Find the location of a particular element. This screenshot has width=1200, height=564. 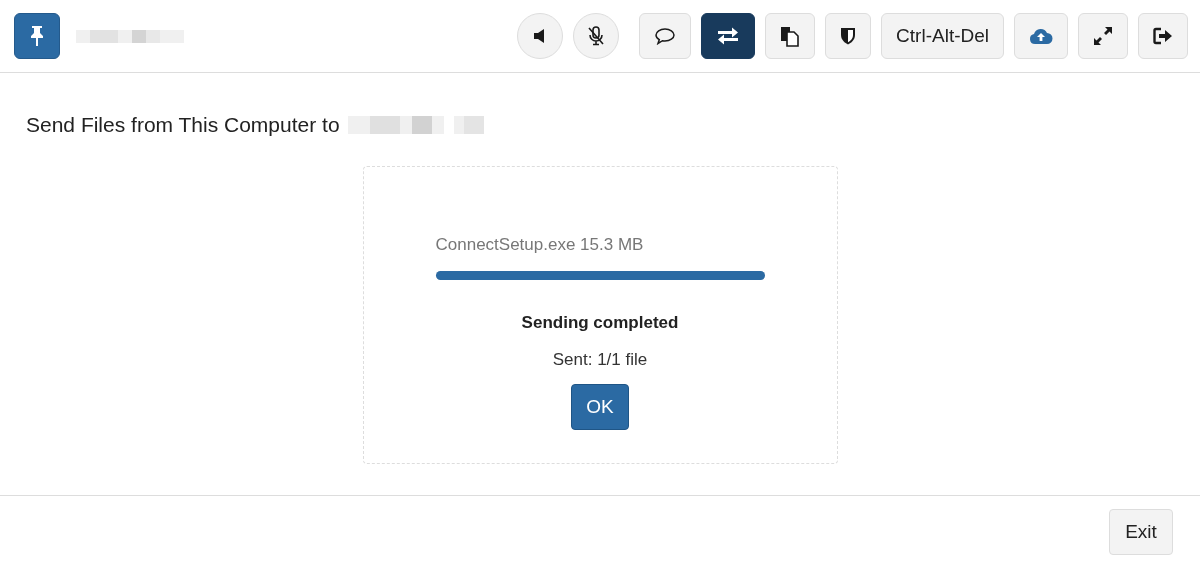

fullscreen-button is located at coordinates (1103, 36).